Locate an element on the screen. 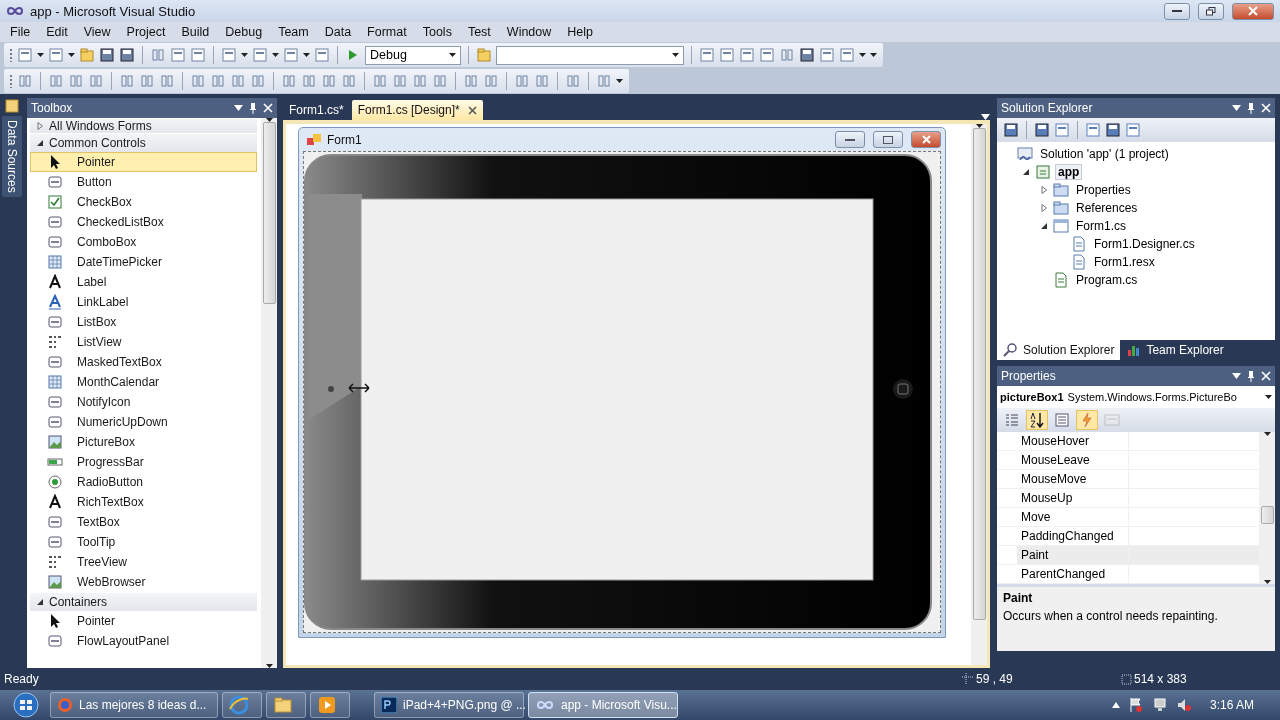  toolbox-item: ListView is located at coordinates (143, 342).